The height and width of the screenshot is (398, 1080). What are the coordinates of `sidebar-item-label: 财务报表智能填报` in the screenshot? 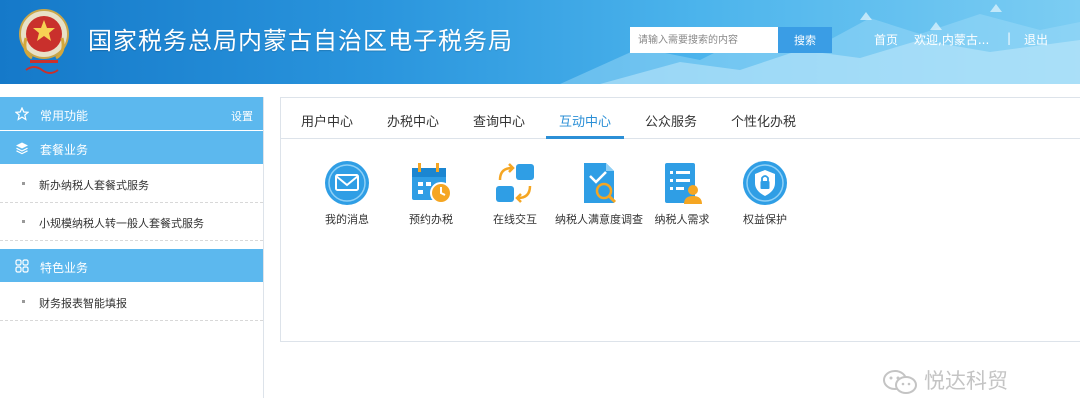 It's located at (83, 303).